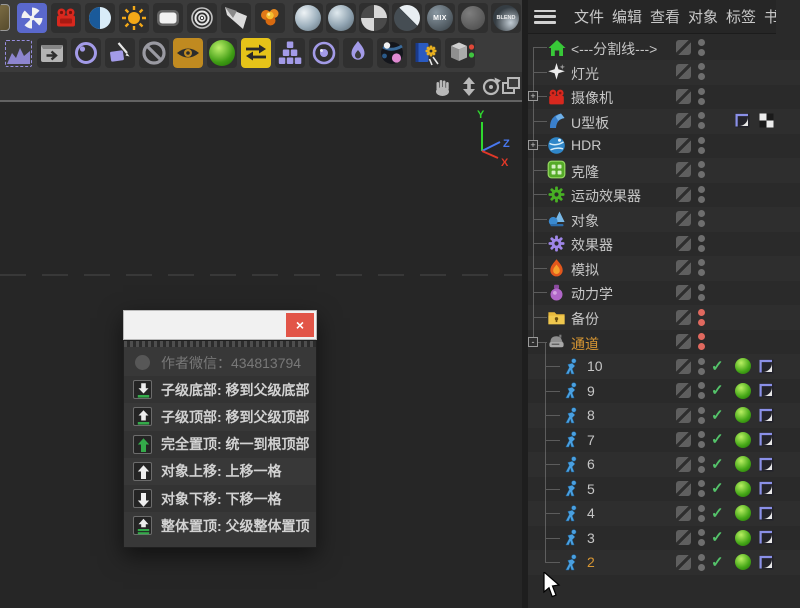  I want to click on green-ball-icon, so click(222, 53).